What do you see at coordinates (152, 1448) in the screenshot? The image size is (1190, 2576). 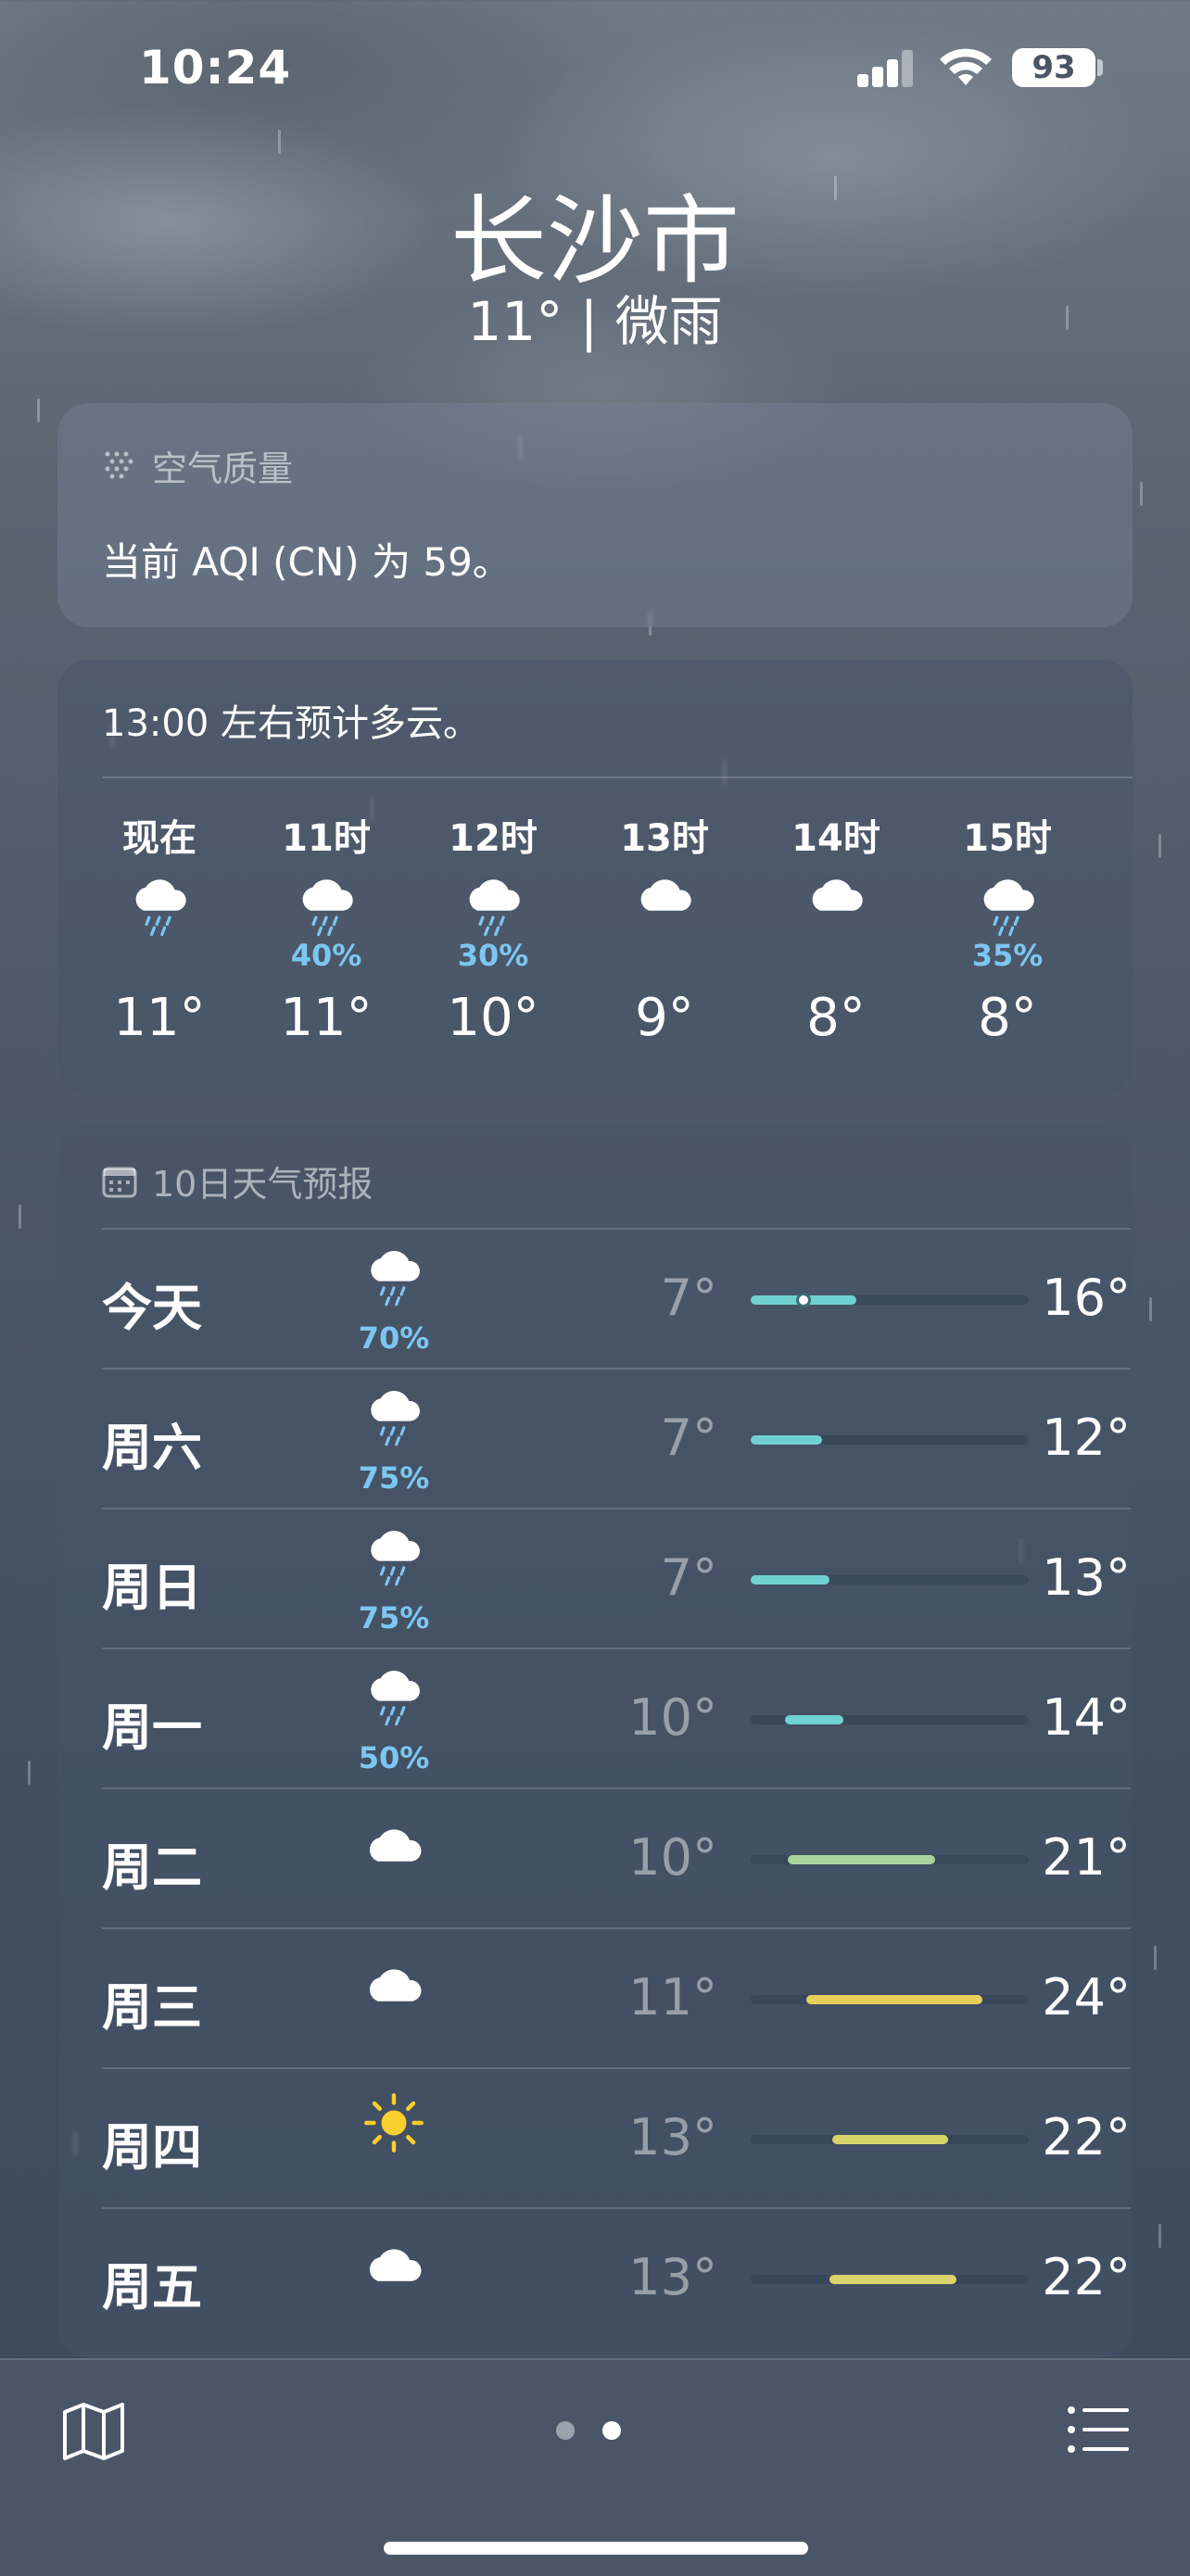 I see `day-name: 周六` at bounding box center [152, 1448].